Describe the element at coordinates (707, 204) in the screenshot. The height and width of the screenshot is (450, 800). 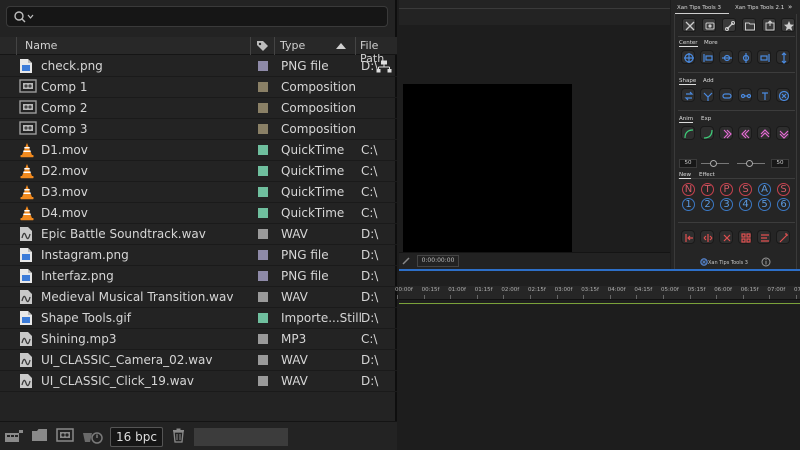
I see `effect-2-button: 2` at that location.